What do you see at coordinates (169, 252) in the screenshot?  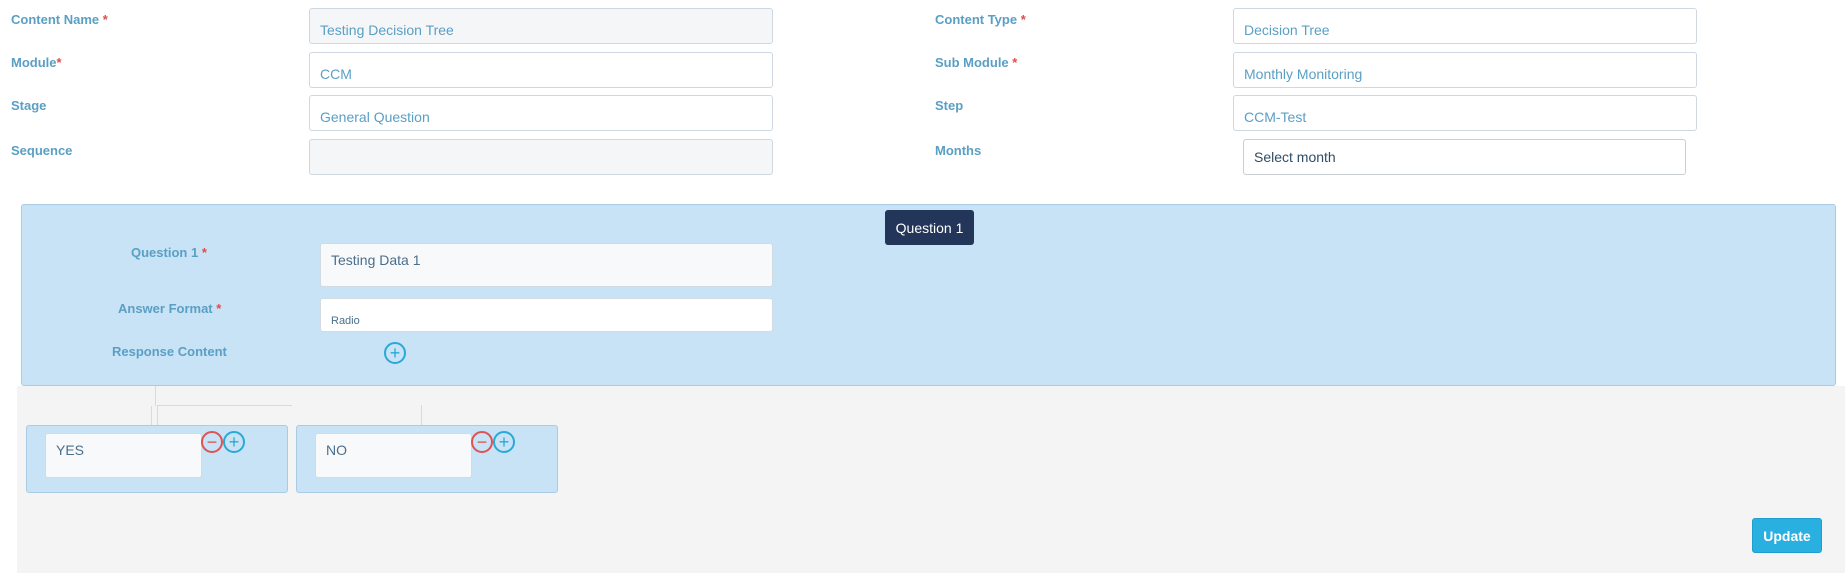 I see `question-label: Question 1 *` at bounding box center [169, 252].